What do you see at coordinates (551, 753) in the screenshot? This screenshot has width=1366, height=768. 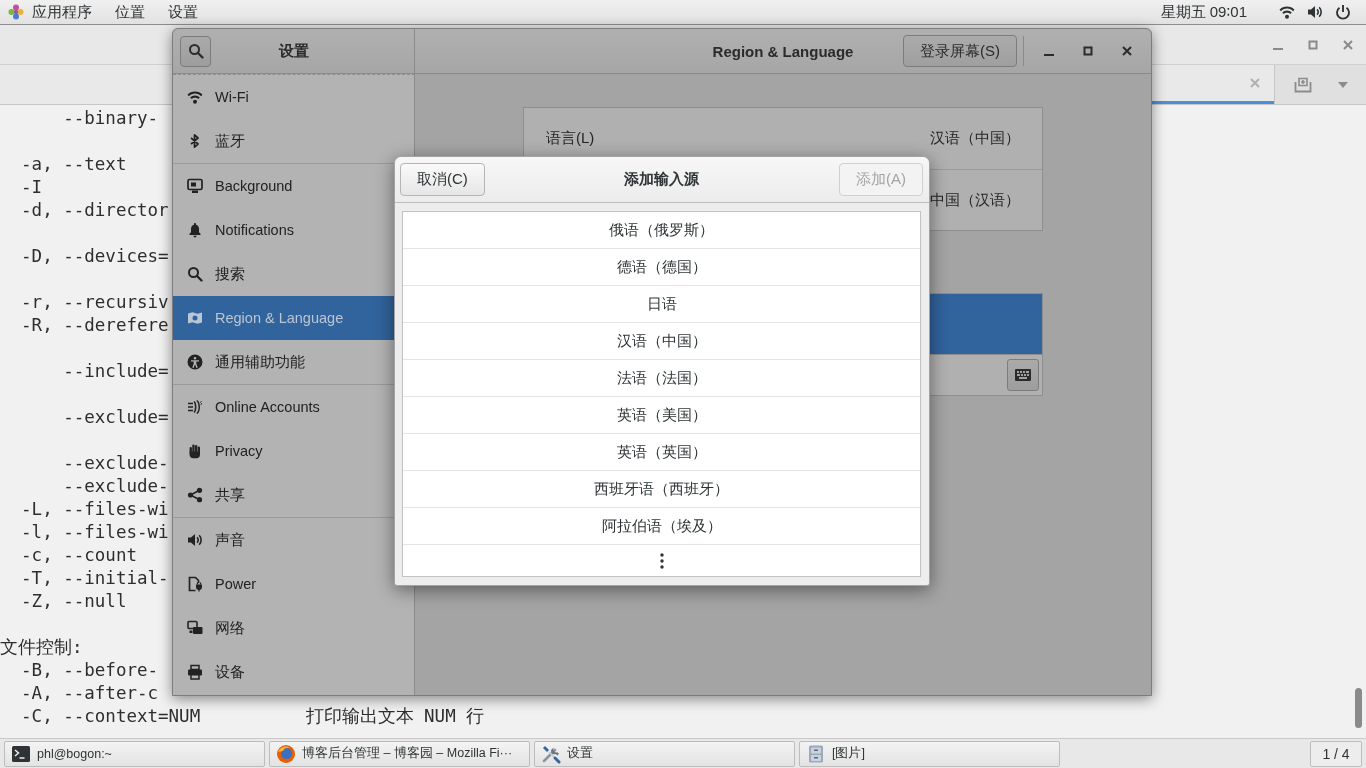 I see `tools-icon` at bounding box center [551, 753].